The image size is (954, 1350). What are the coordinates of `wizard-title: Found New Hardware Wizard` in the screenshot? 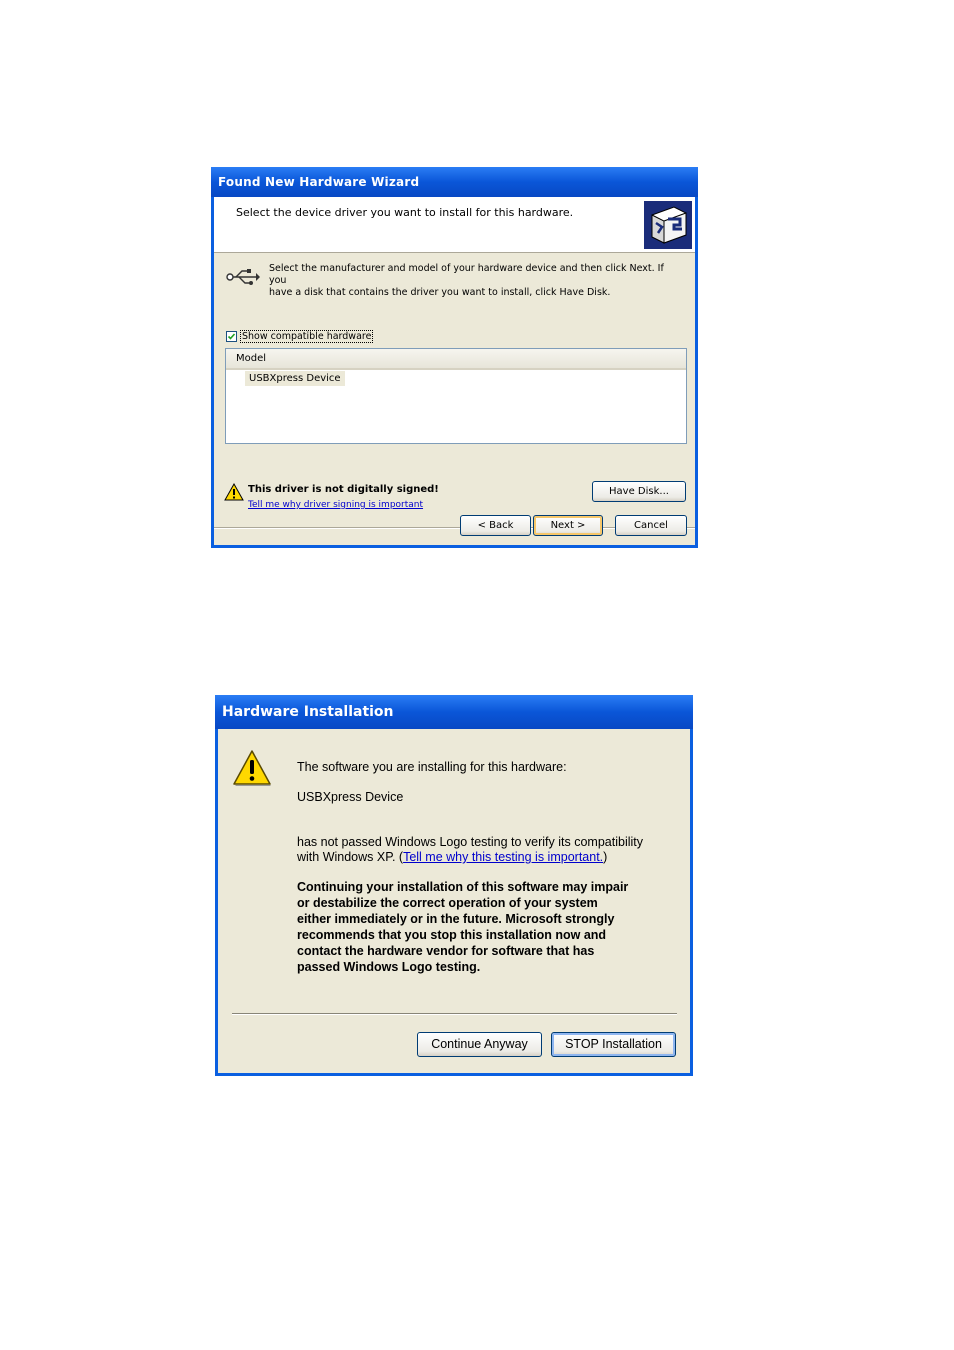 It's located at (319, 182).